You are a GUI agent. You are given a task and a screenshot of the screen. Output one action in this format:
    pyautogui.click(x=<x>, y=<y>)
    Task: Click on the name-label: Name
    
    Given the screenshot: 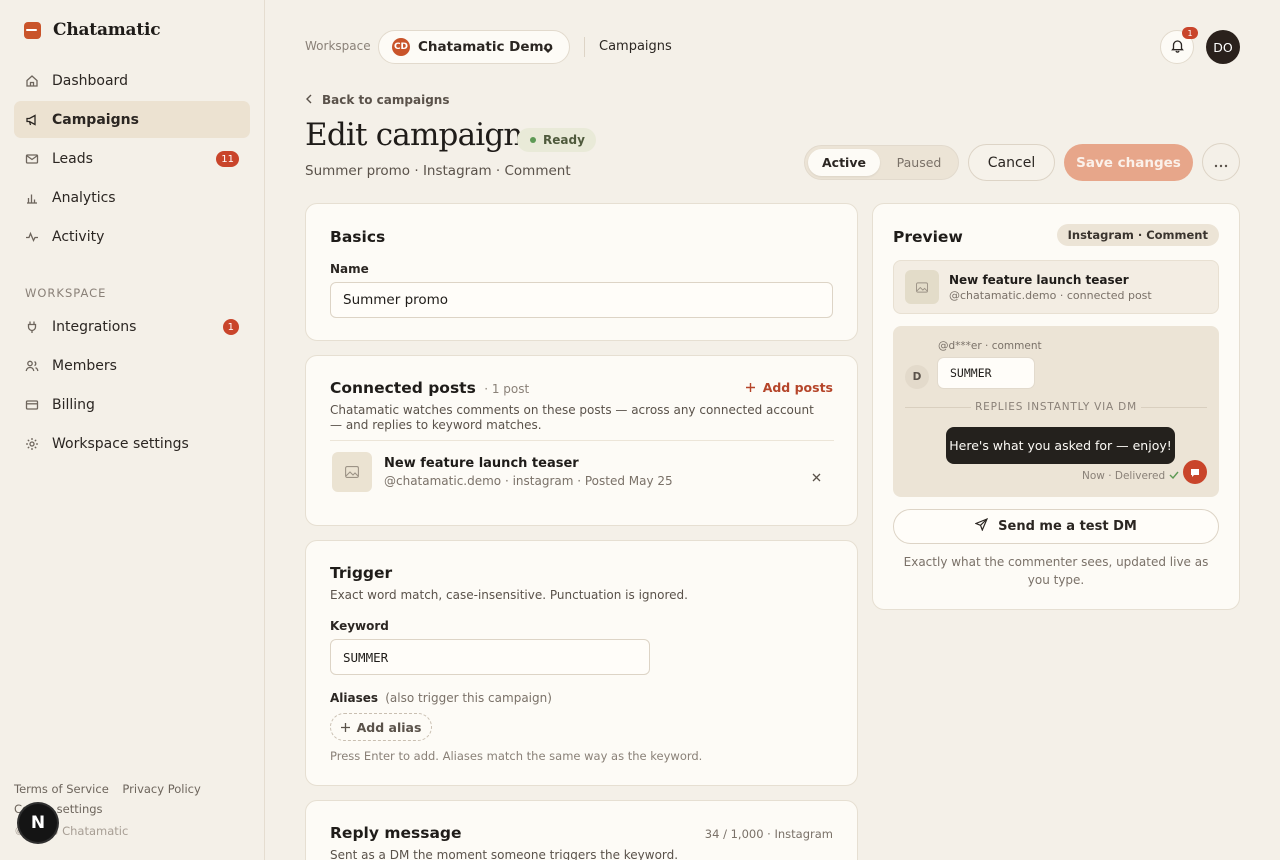 What is the action you would take?
    pyautogui.click(x=349, y=269)
    